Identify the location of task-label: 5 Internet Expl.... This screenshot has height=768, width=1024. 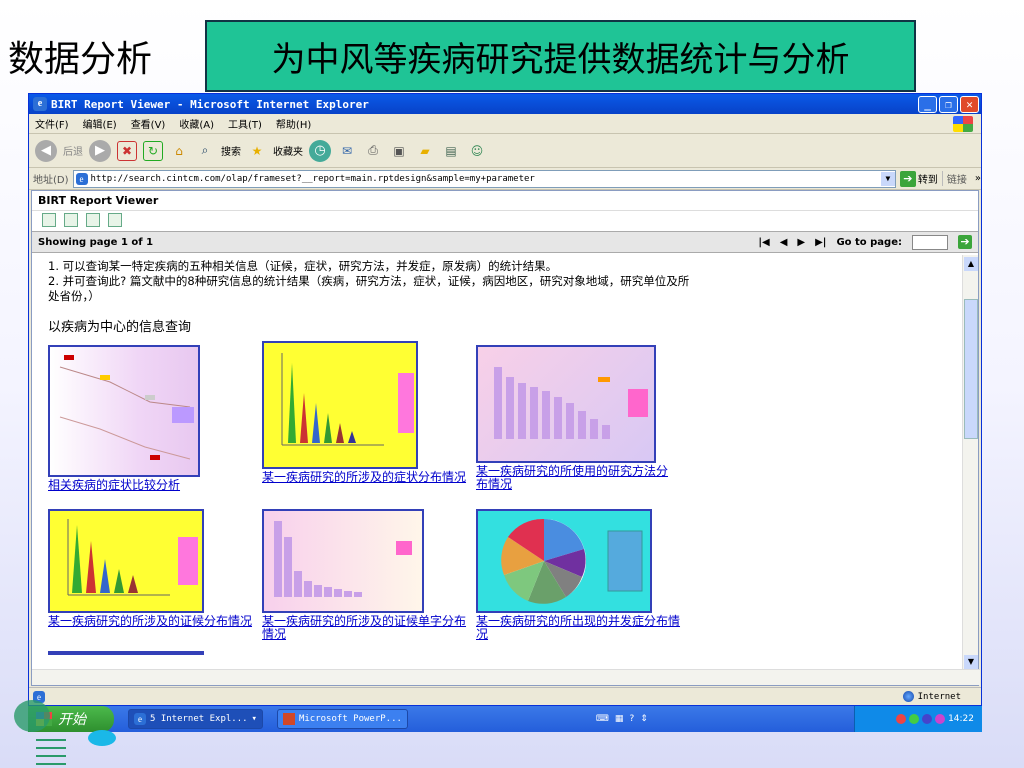
(199, 719).